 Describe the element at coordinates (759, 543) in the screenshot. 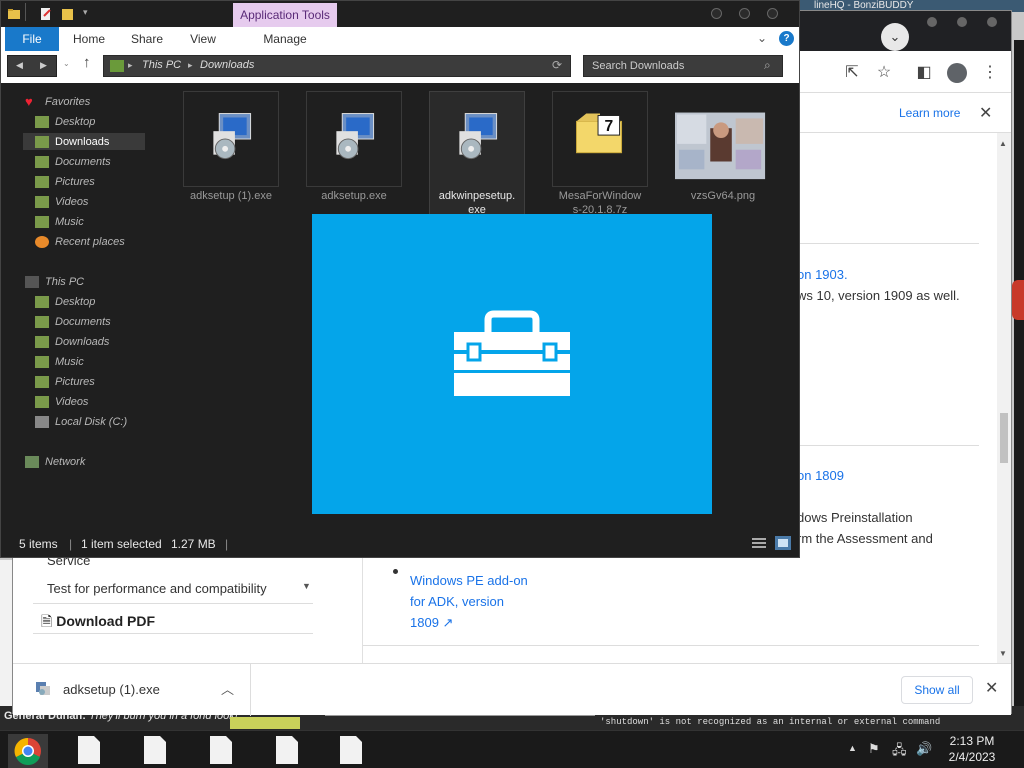

I see `details-view-icon` at that location.